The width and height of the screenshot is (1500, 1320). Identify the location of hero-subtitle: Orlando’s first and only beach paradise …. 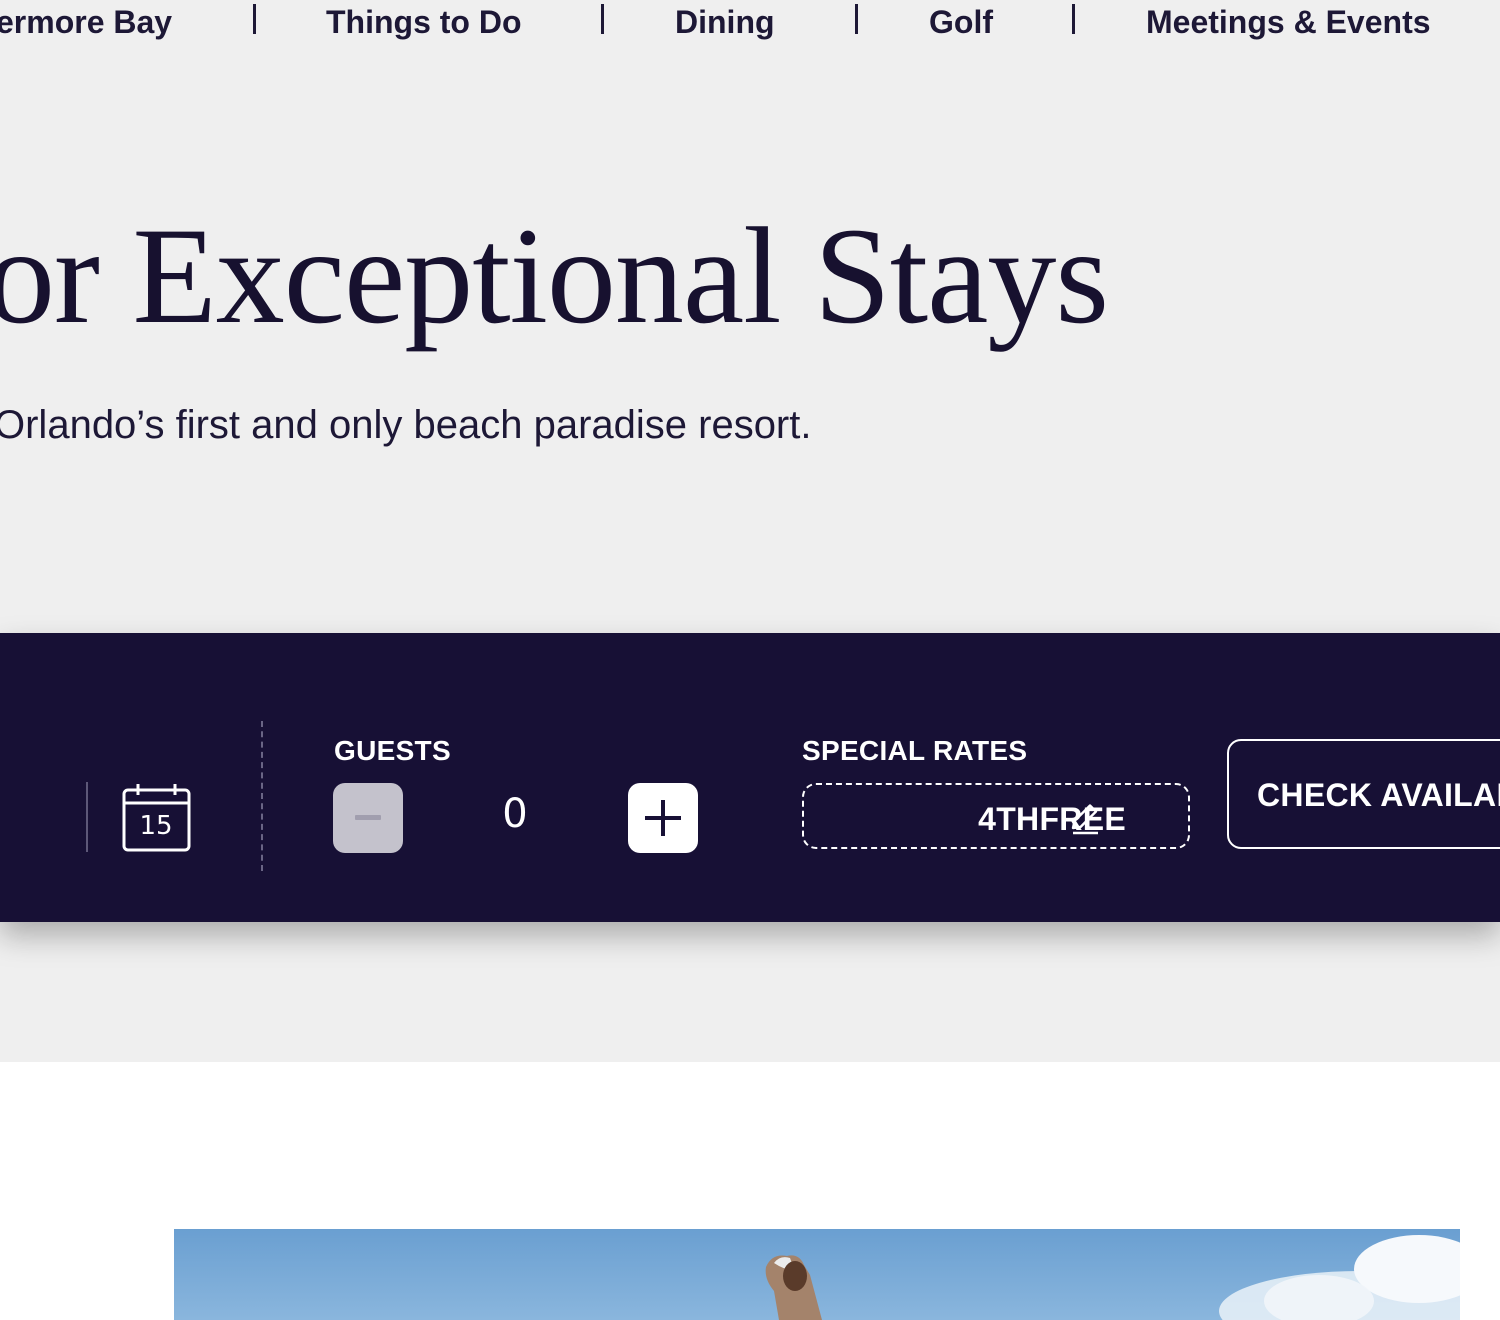
(406, 425).